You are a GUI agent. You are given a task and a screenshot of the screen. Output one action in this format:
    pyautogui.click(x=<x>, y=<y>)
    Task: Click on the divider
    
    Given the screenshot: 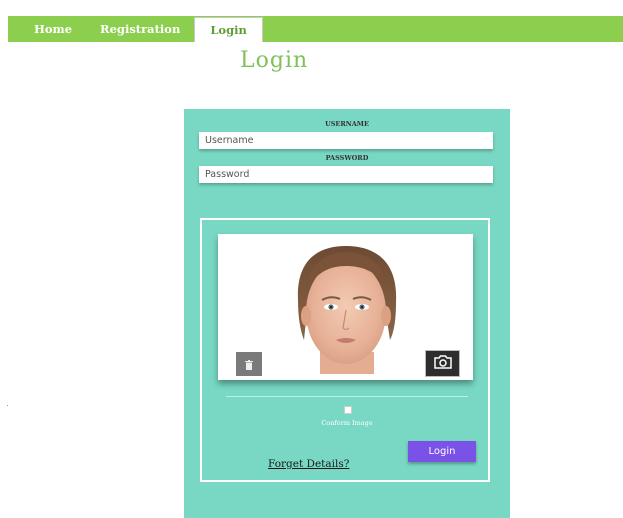 What is the action you would take?
    pyautogui.click(x=347, y=396)
    